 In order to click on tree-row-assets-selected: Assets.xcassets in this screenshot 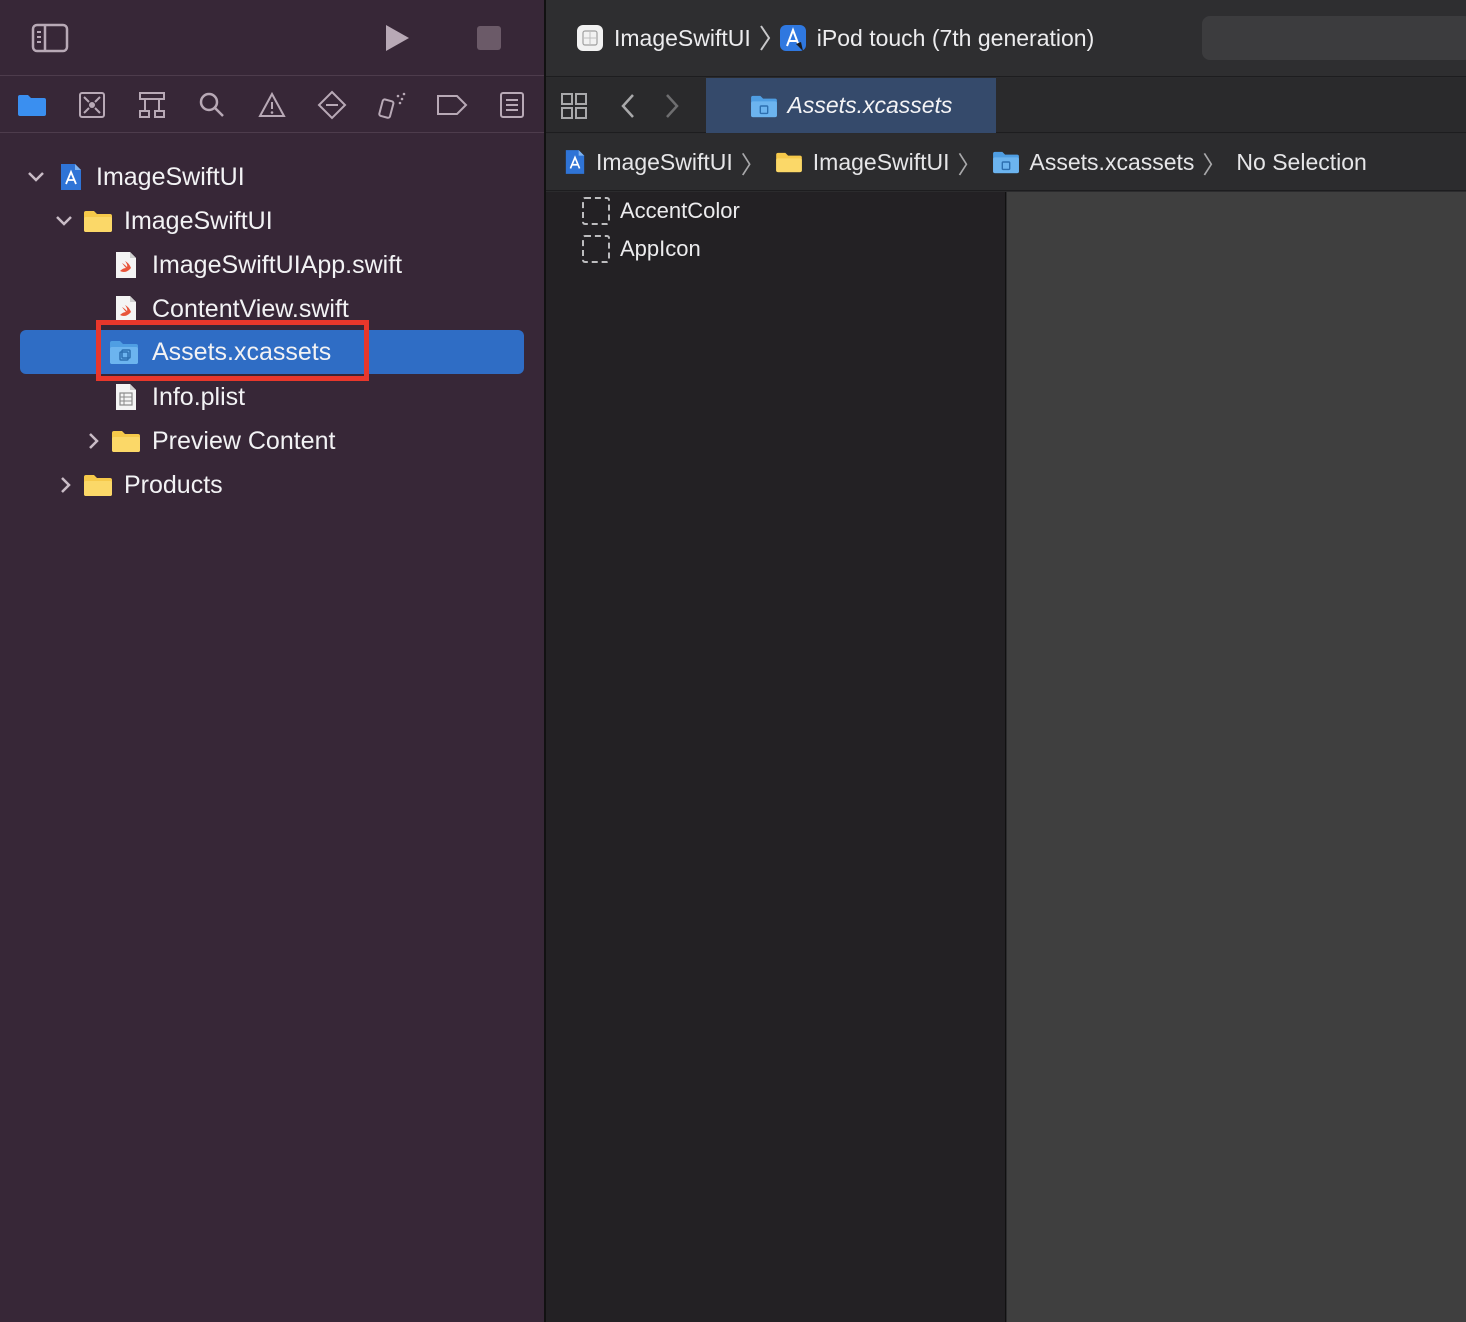, I will do `click(272, 352)`.